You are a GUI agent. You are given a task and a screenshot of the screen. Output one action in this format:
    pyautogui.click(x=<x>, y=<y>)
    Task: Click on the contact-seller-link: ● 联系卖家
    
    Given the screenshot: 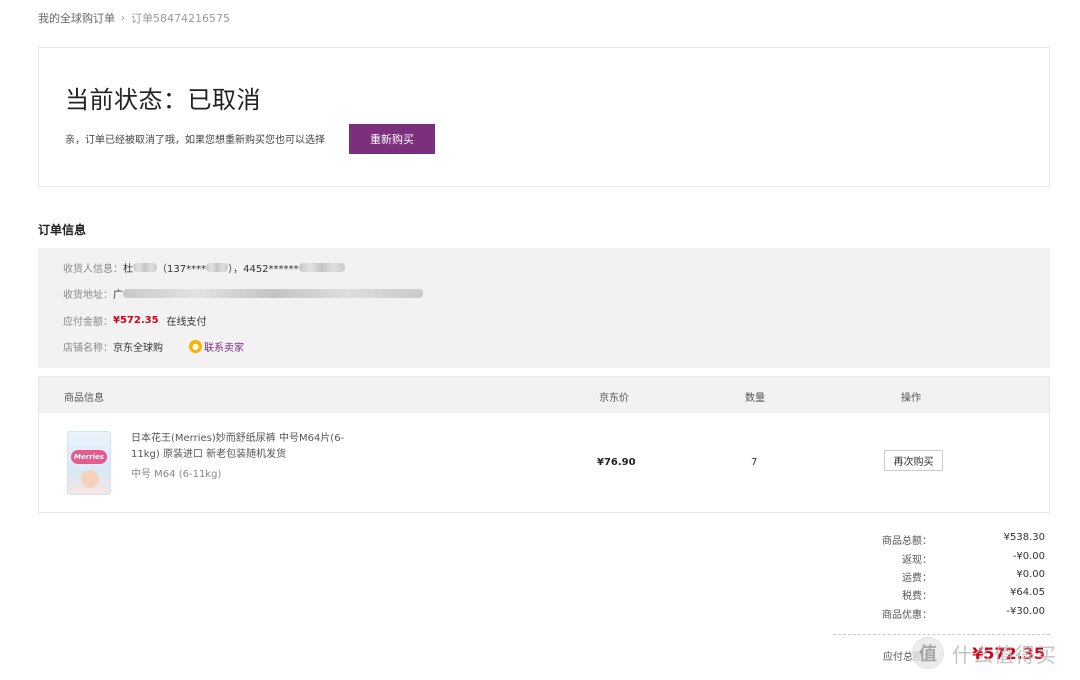 What is the action you would take?
    pyautogui.click(x=216, y=346)
    